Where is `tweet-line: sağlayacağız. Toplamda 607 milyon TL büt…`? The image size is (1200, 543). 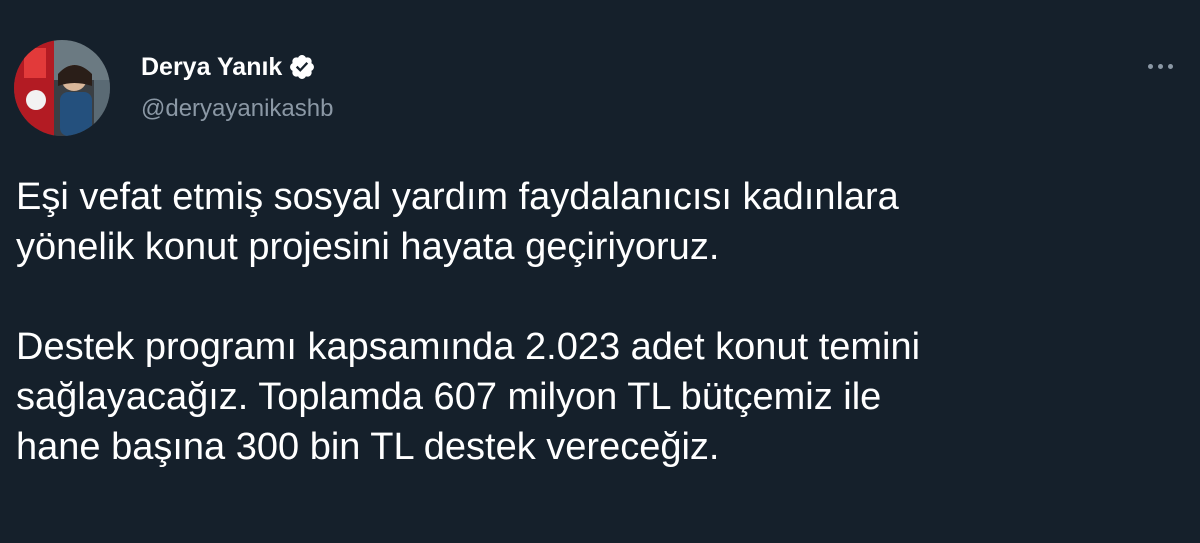
tweet-line: sağlayacağız. Toplamda 607 milyon TL büt… is located at coordinates (449, 397).